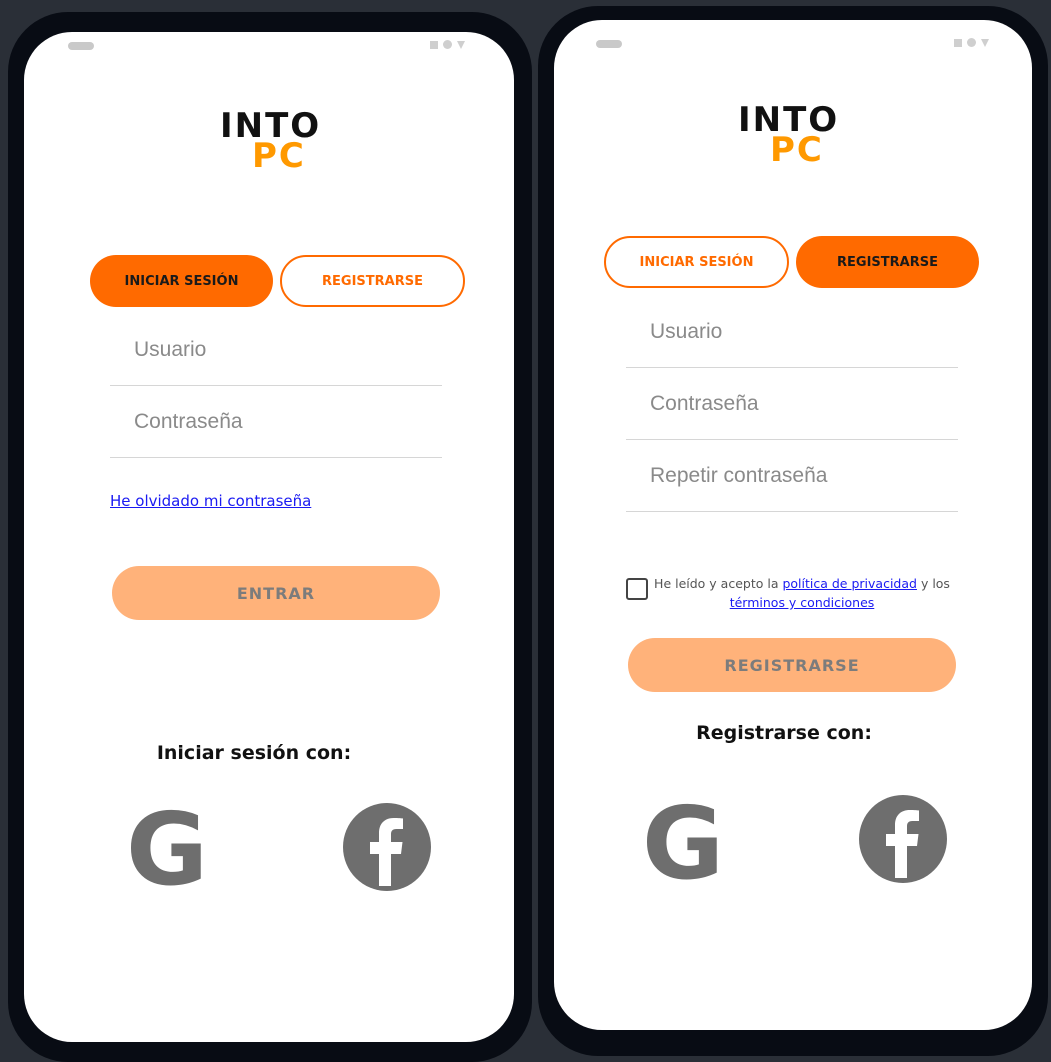 The image size is (1051, 1062). What do you see at coordinates (784, 733) in the screenshot?
I see `social-register-label: Registrarse con:` at bounding box center [784, 733].